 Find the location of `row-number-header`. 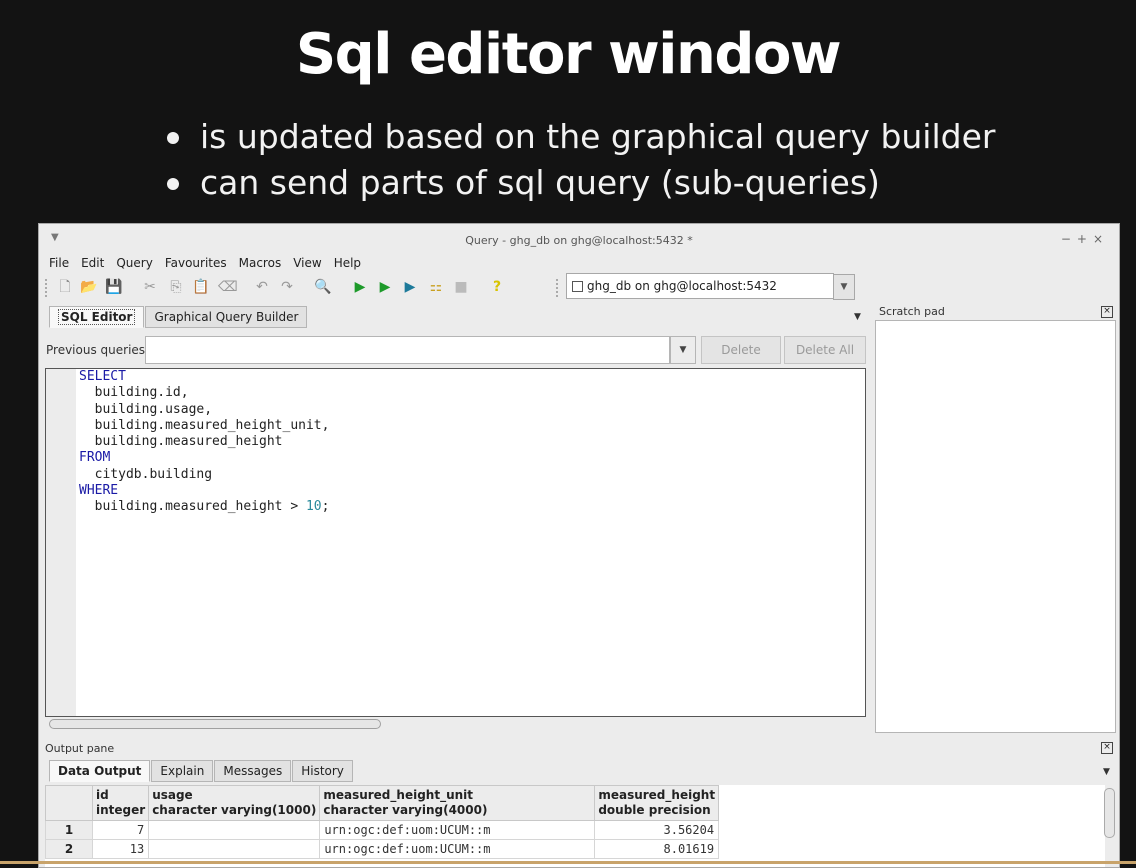

row-number-header is located at coordinates (69, 803).